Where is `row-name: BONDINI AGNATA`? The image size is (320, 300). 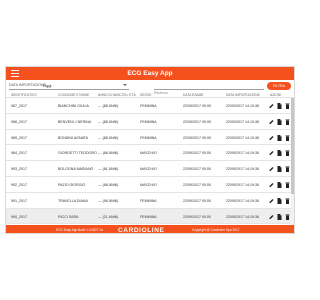 row-name: BONDINI AGNATA is located at coordinates (73, 137).